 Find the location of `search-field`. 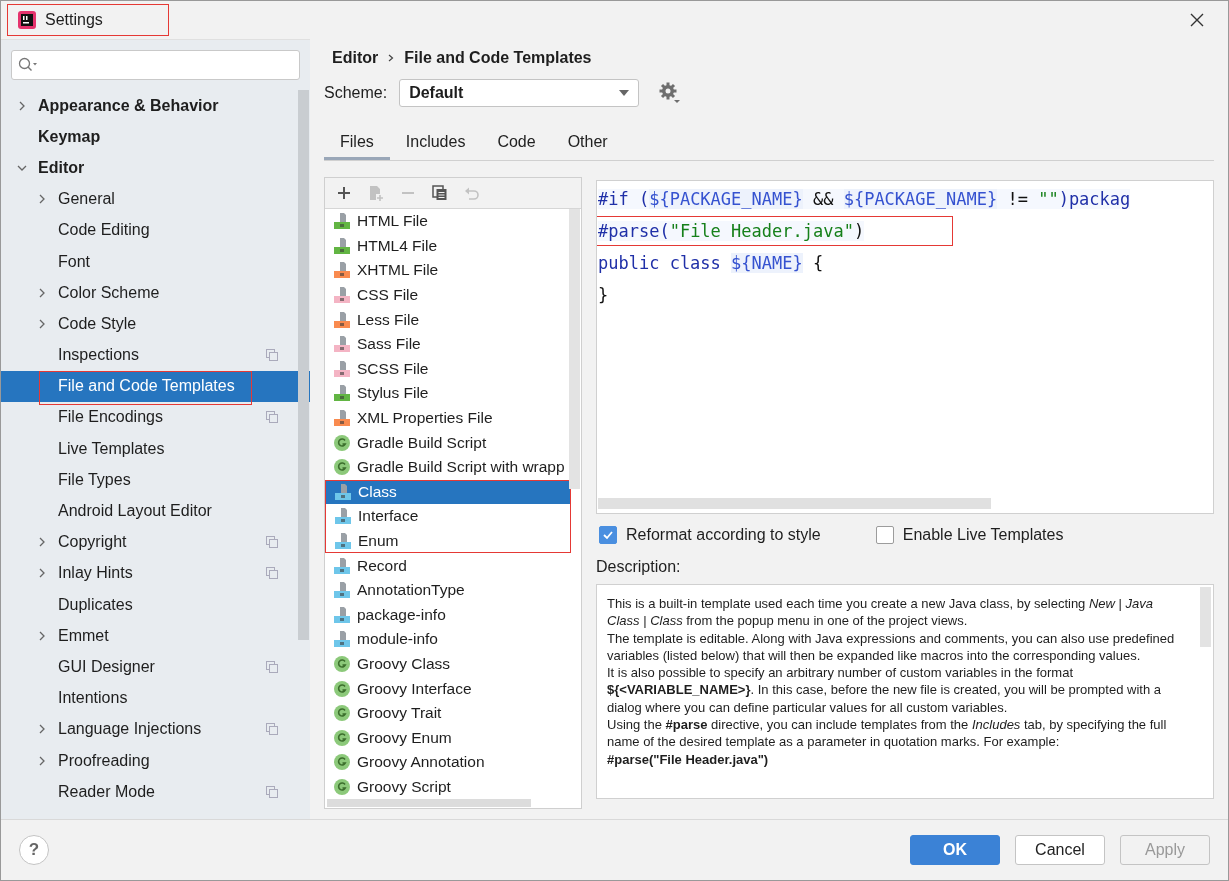

search-field is located at coordinates (155, 65).